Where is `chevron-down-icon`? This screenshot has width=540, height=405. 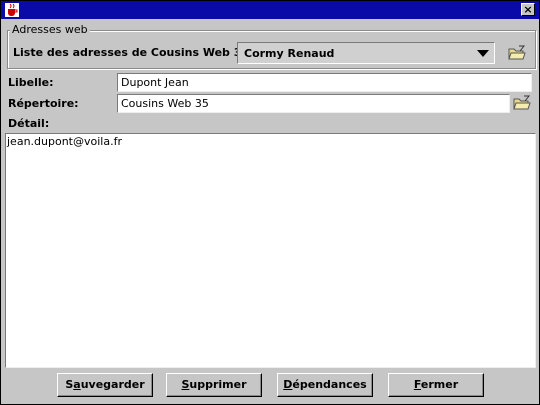
chevron-down-icon is located at coordinates (483, 53).